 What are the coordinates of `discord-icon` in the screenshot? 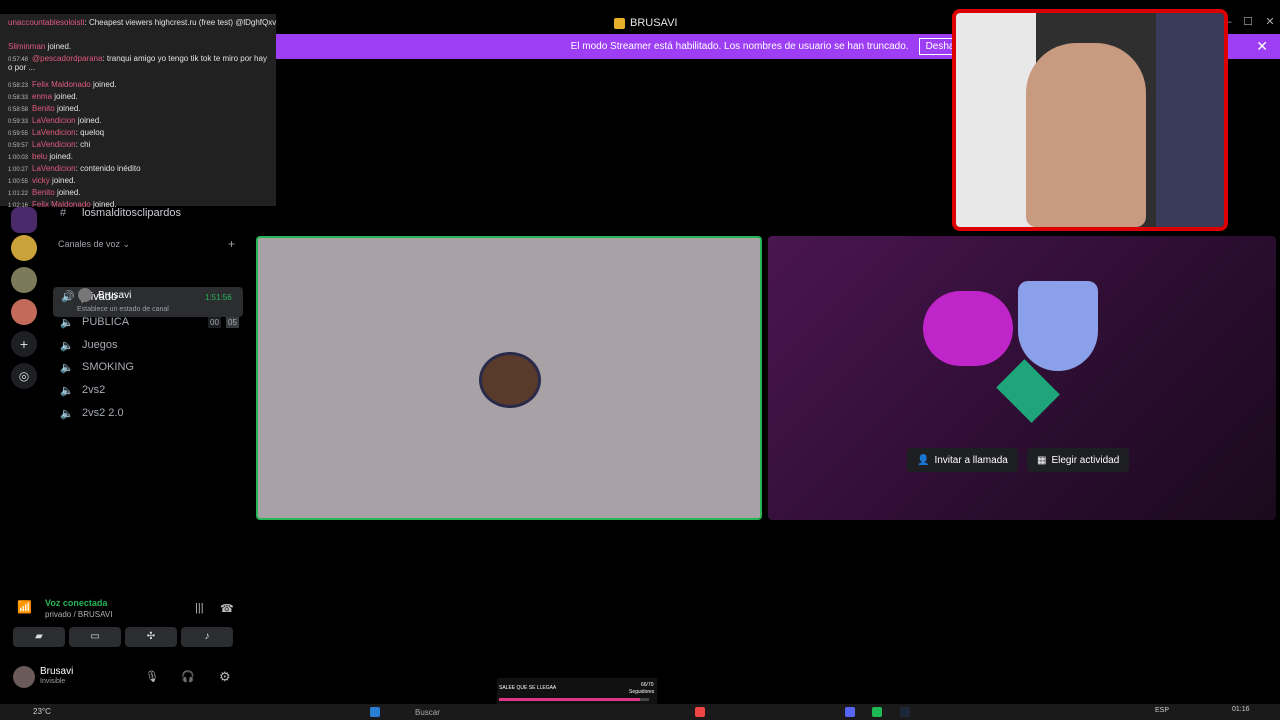 It's located at (850, 712).